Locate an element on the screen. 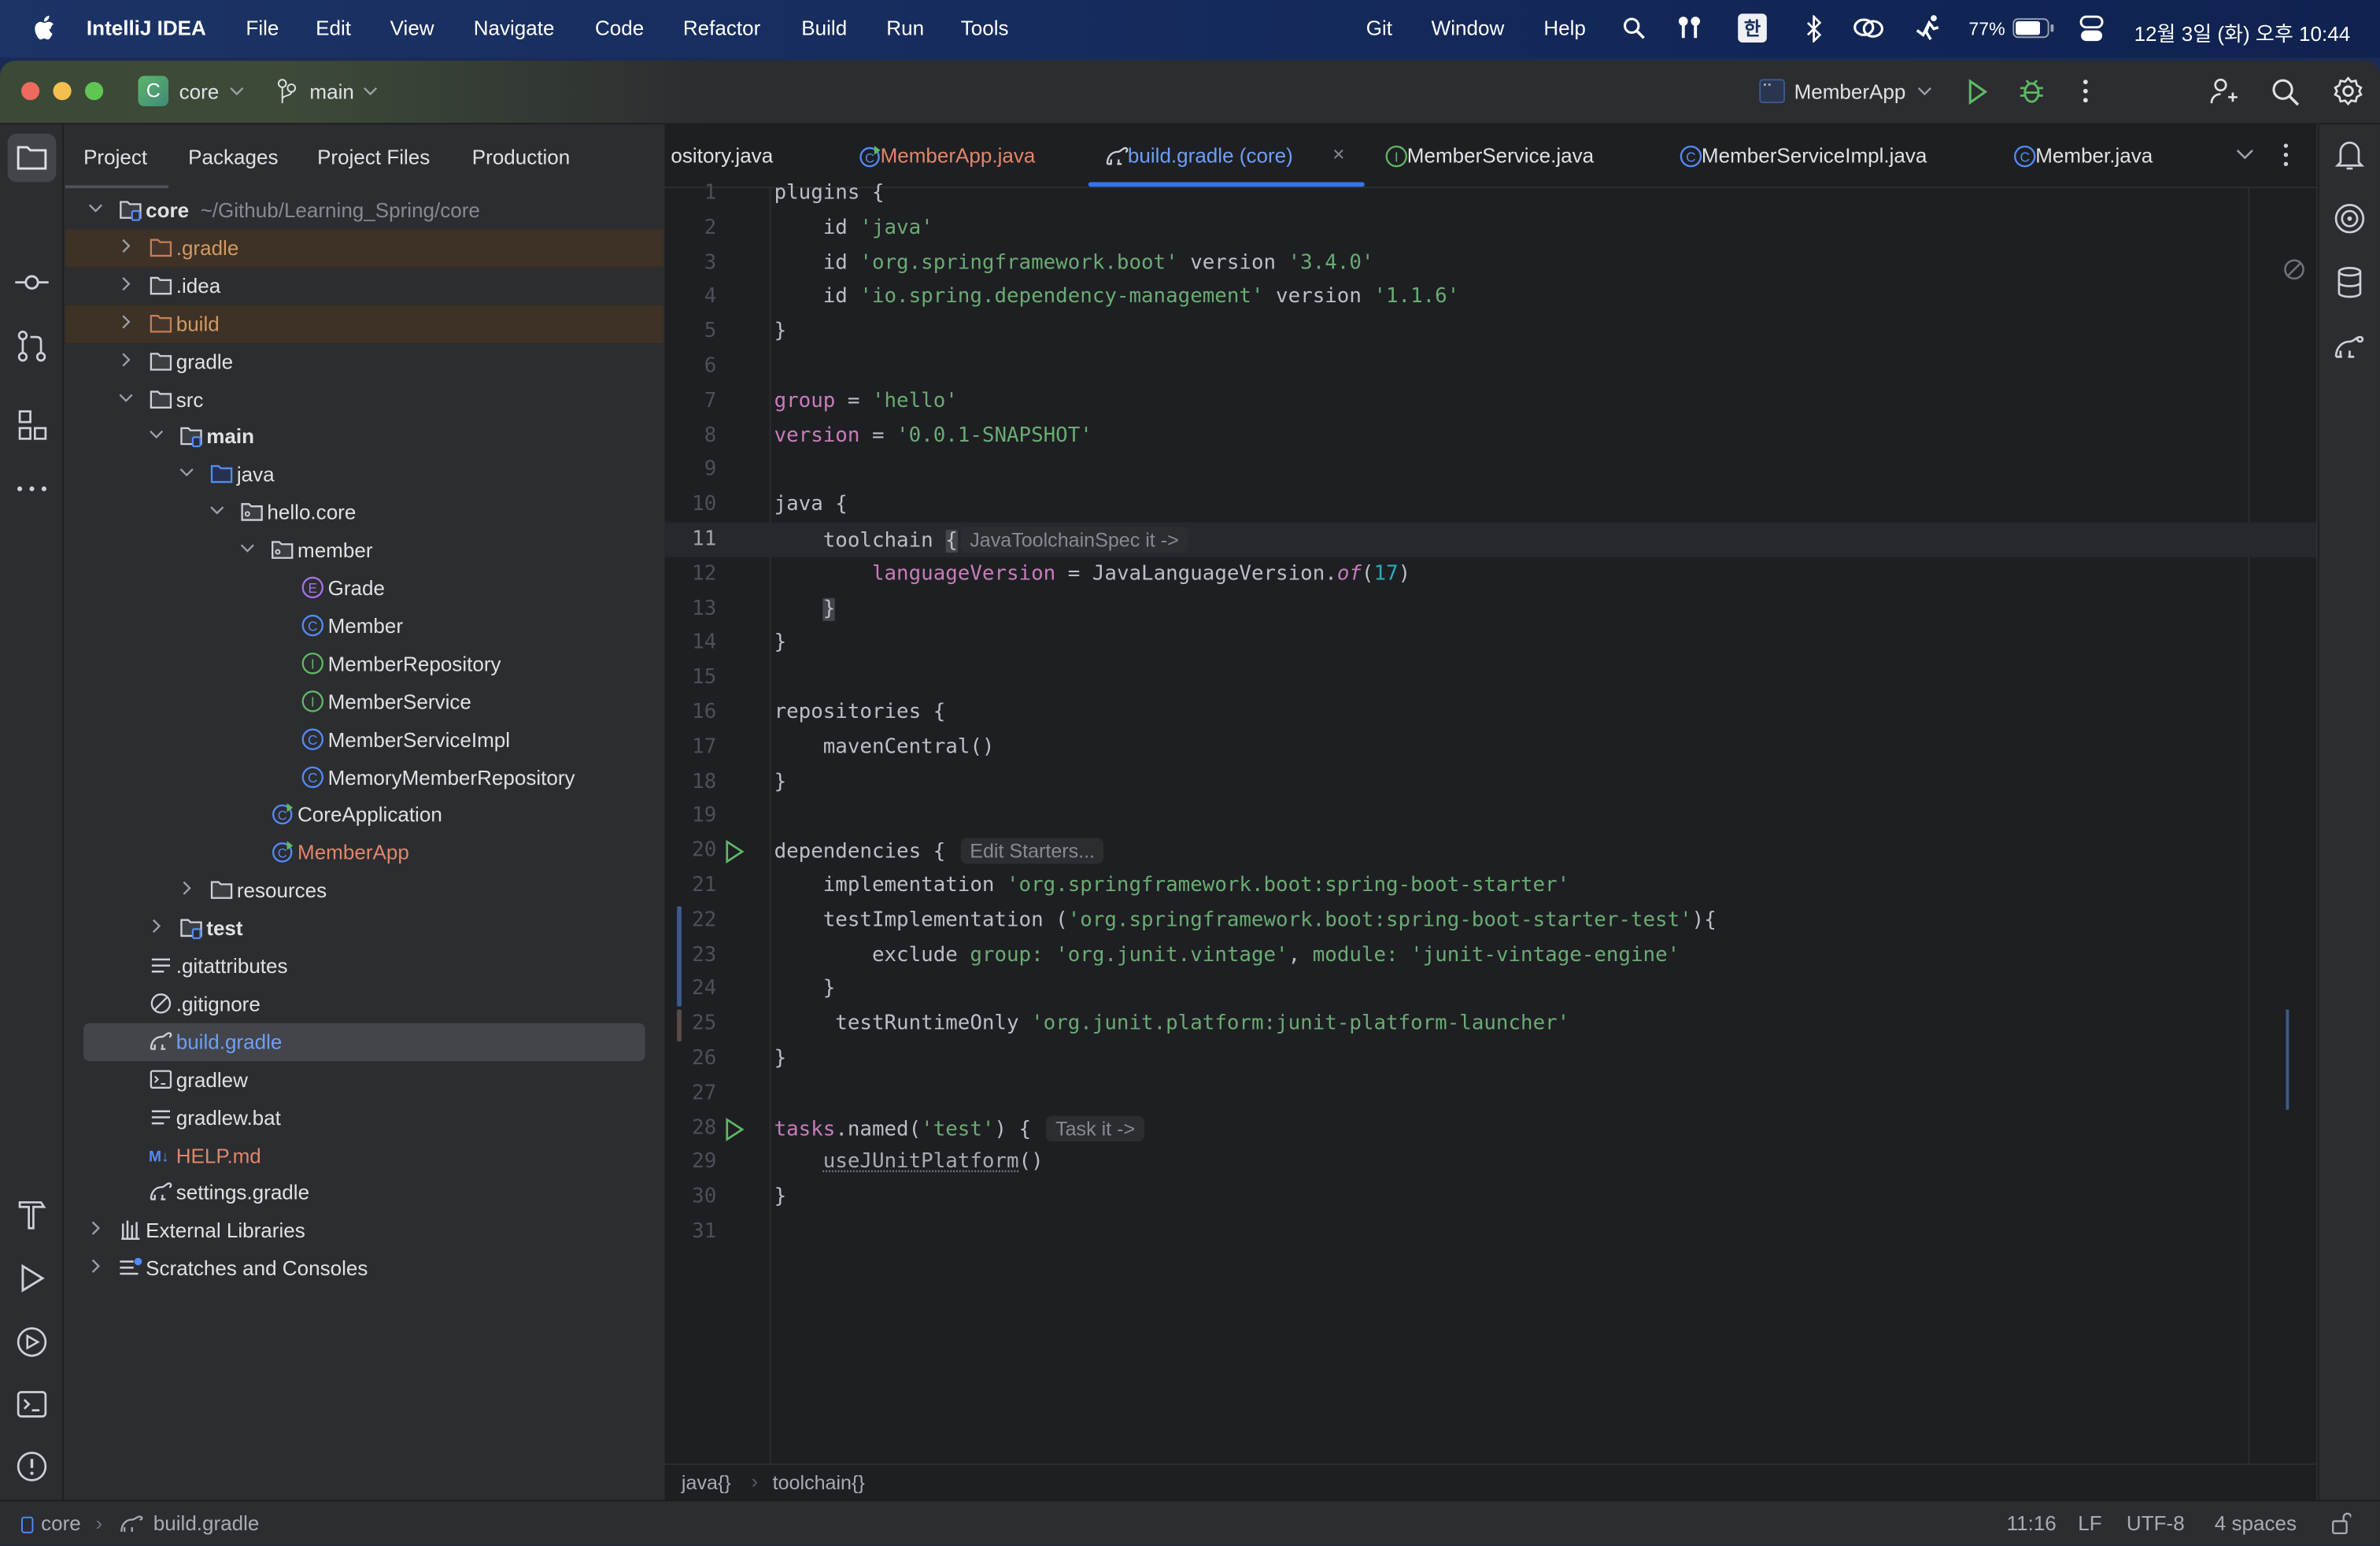  tree-item-gitattributes: .gitattributes is located at coordinates (364, 966).